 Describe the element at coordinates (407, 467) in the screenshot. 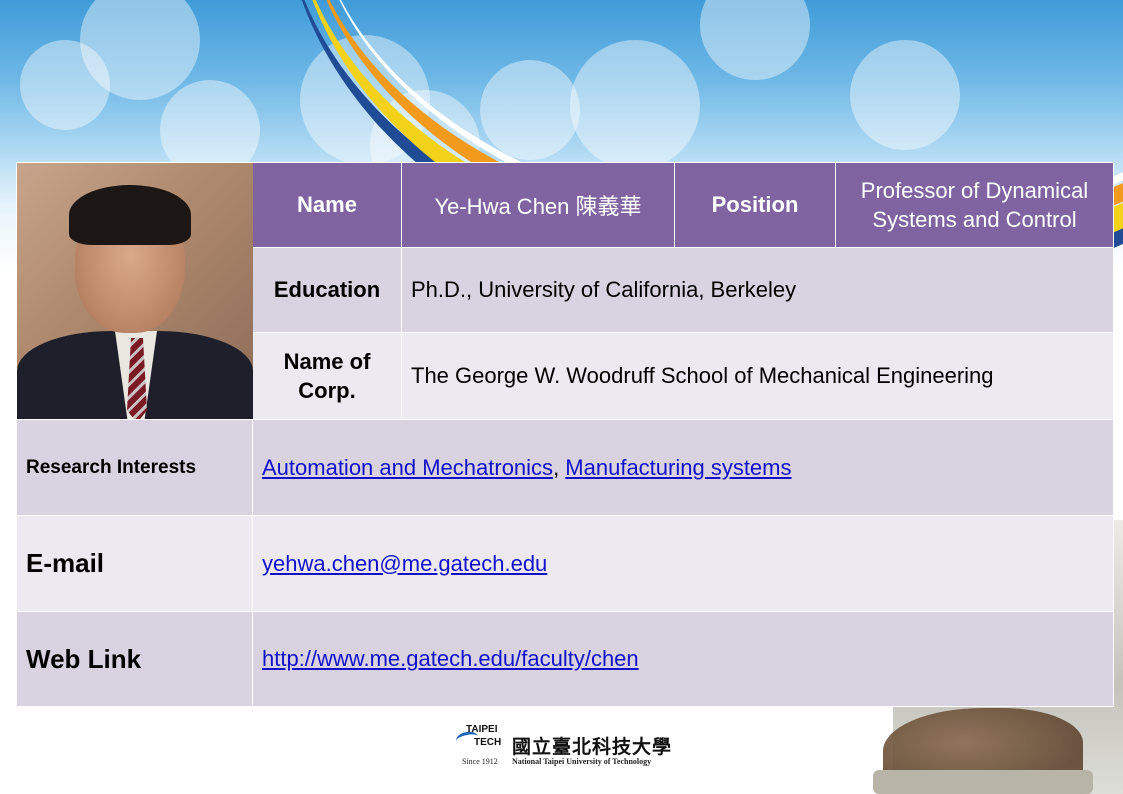

I see `research-link-automation: Automation and Mechatronics` at that location.